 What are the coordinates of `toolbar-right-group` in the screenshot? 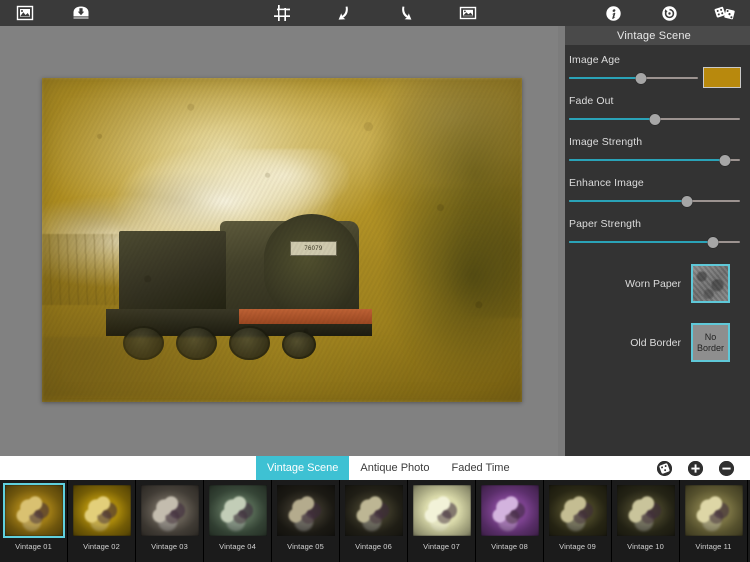 It's located at (669, 13).